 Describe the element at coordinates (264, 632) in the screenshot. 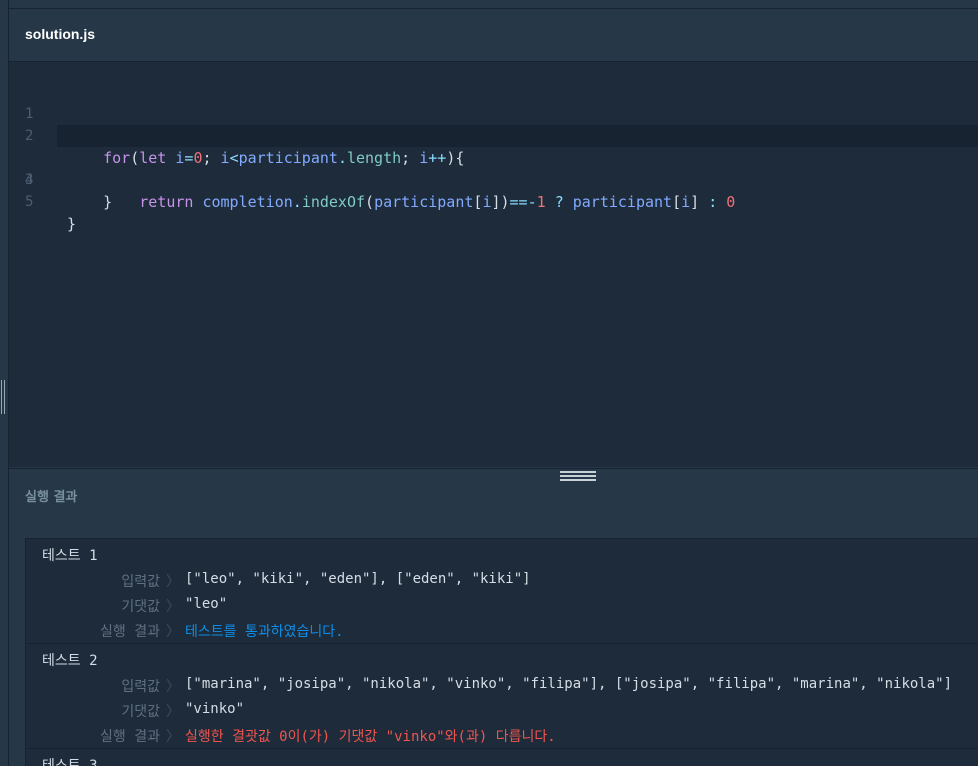

I see `result-message: 테스트를 통과하였습니다.` at that location.